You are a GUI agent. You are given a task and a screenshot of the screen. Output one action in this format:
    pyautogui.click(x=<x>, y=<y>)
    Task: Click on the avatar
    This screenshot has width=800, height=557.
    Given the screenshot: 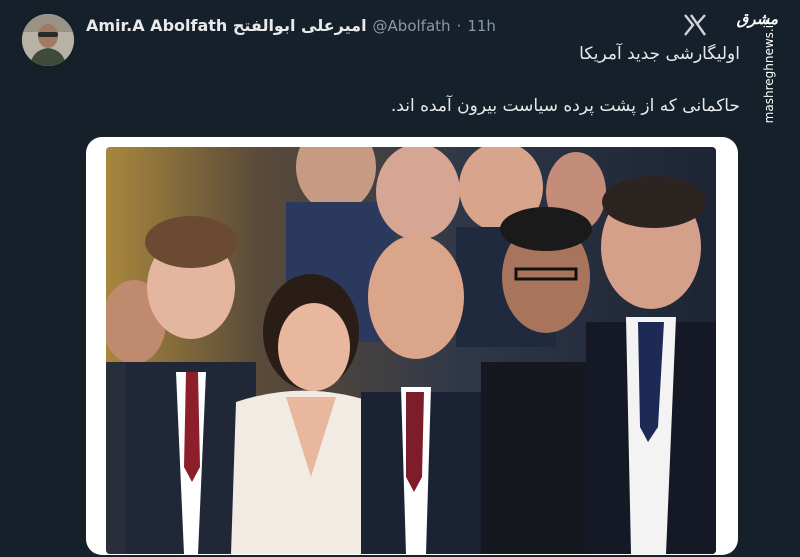 What is the action you would take?
    pyautogui.click(x=48, y=40)
    